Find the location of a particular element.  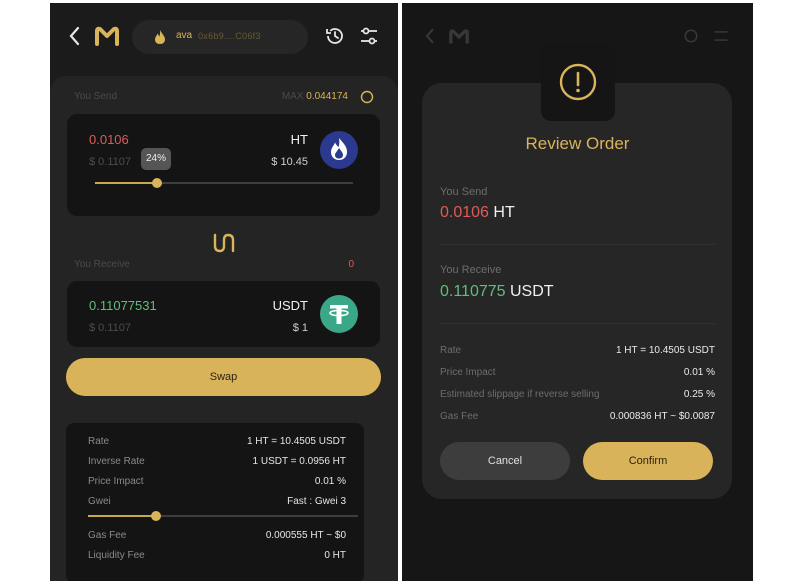

cancel-button: Cancel is located at coordinates (505, 461).